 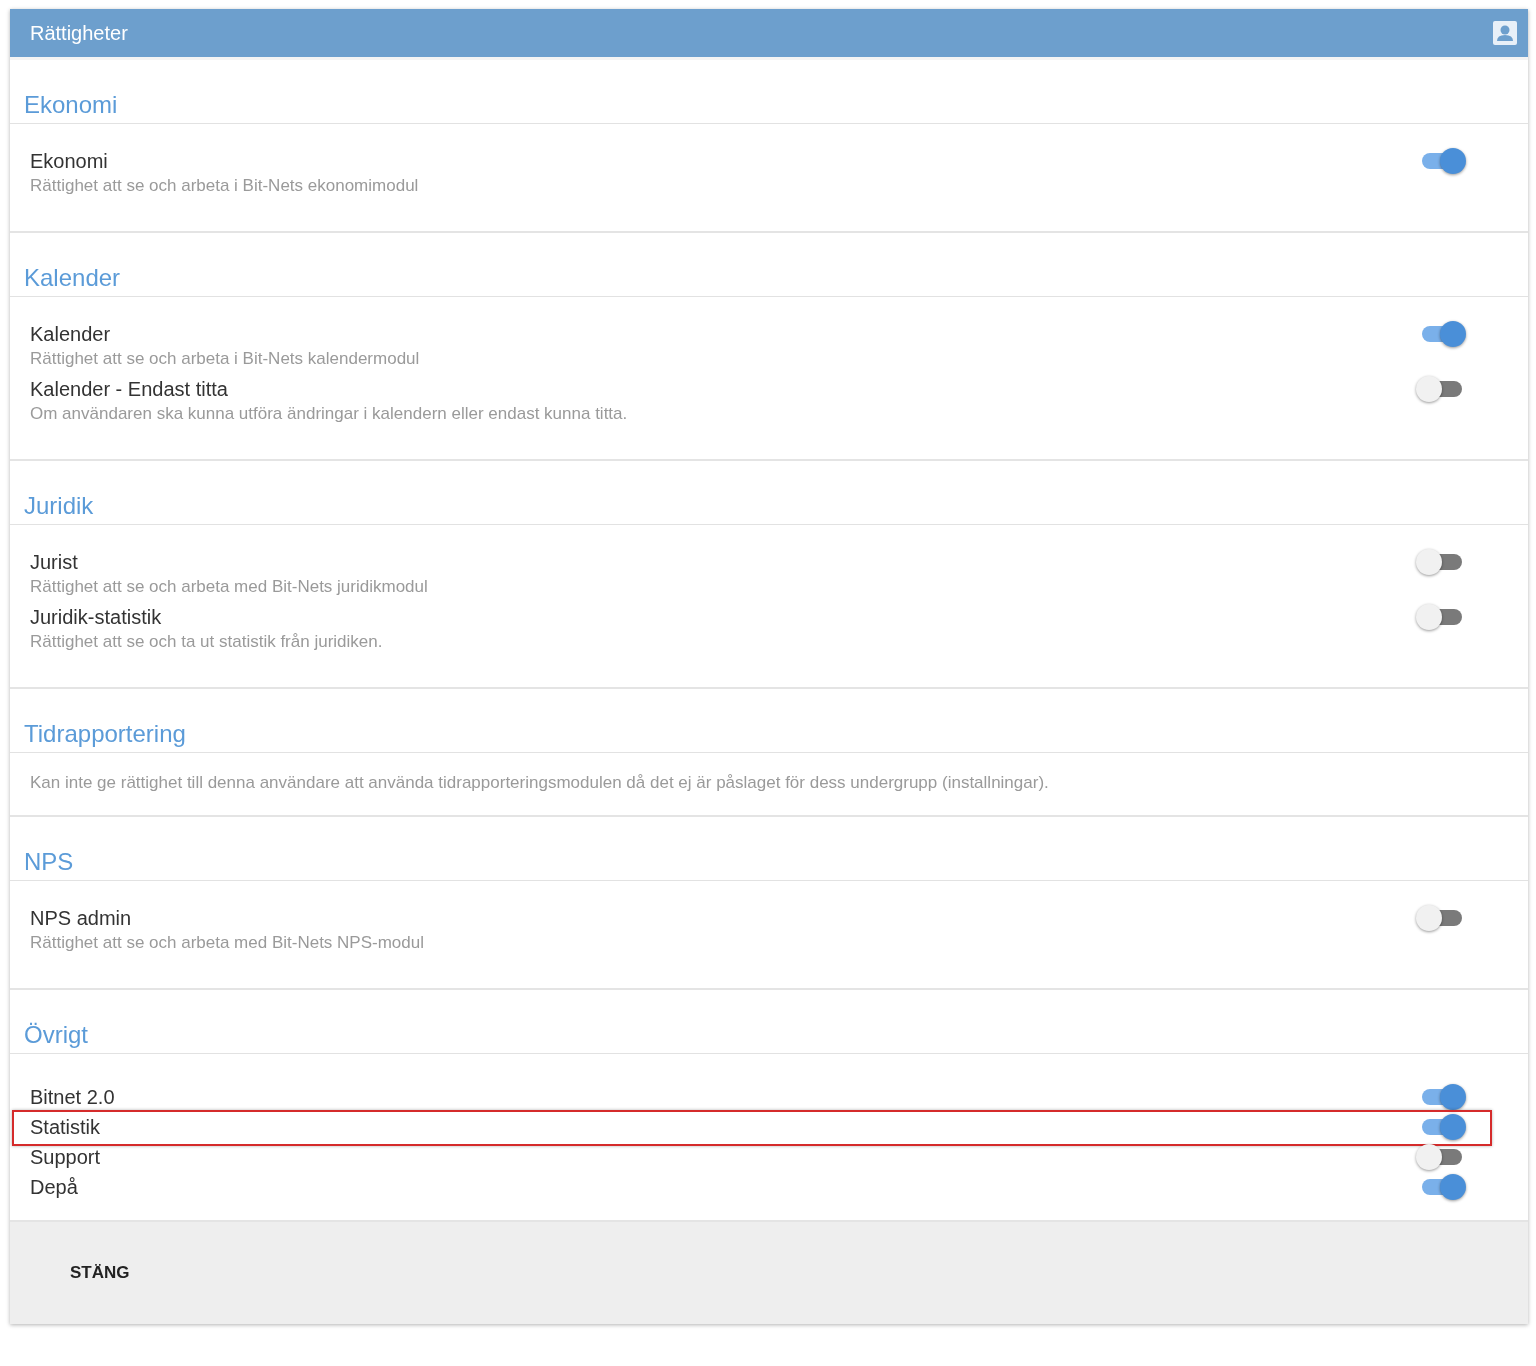 What do you see at coordinates (59, 506) in the screenshot?
I see `section-heading: Juridik` at bounding box center [59, 506].